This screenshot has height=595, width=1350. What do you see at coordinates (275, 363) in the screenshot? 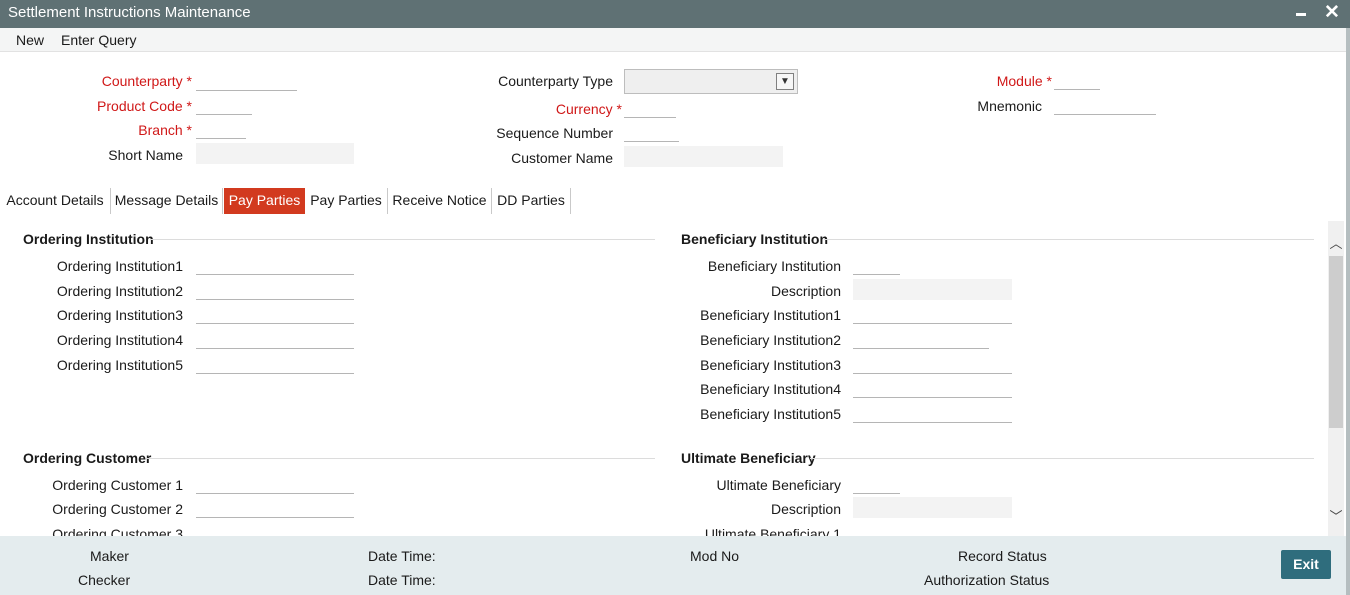
I see `ordering-institution5-field` at bounding box center [275, 363].